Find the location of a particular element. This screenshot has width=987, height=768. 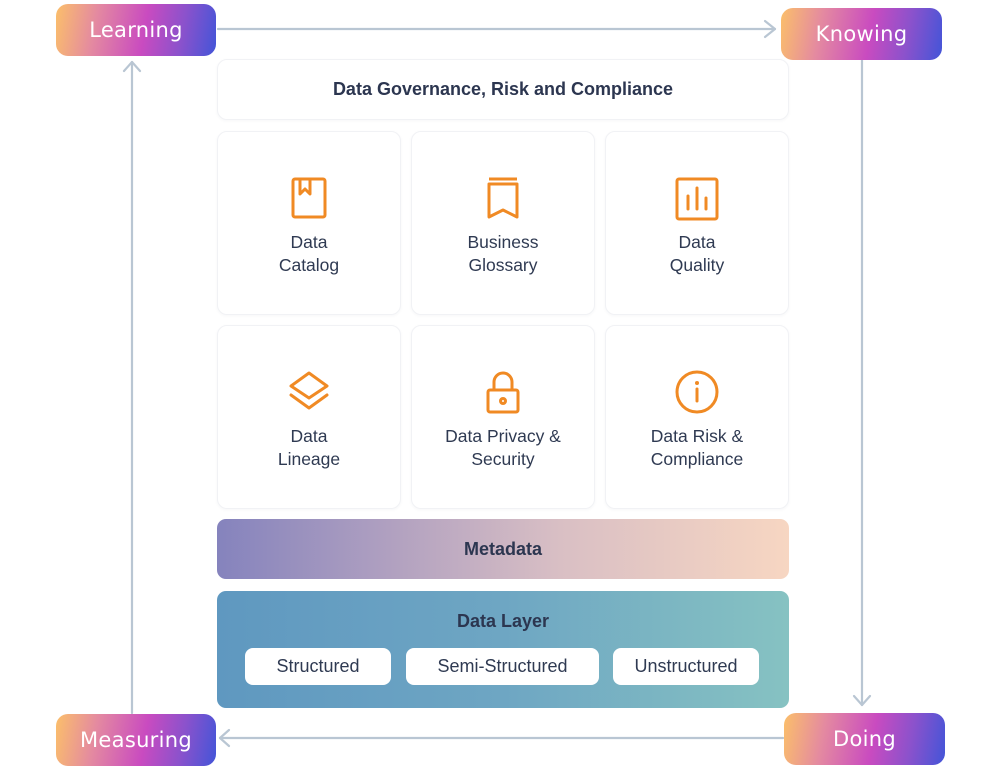

arrow-knowing-to-doing is located at coordinates (862, 382).